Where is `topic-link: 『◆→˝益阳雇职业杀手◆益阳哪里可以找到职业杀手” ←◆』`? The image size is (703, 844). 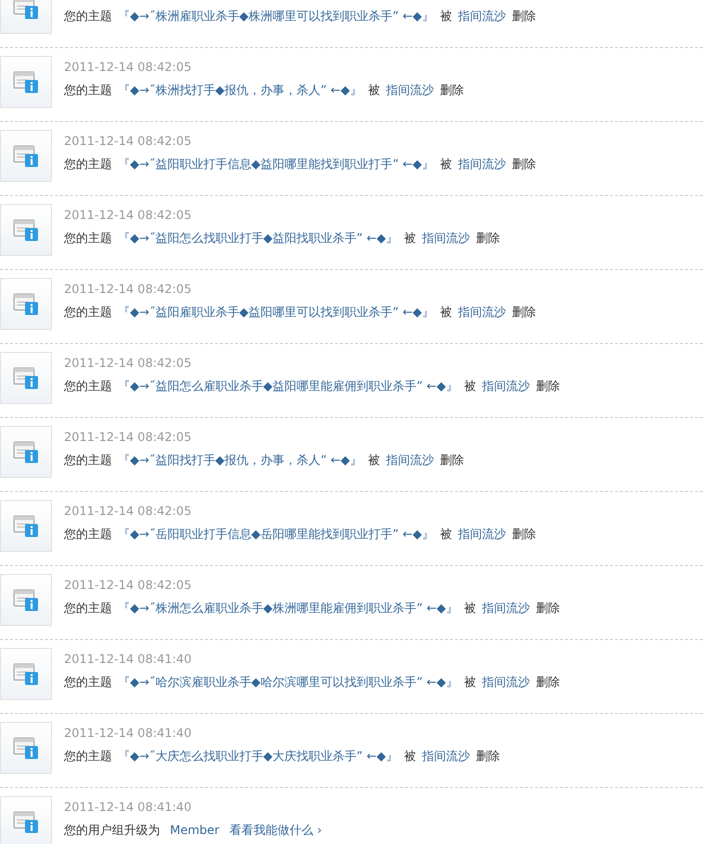 topic-link: 『◆→˝益阳雇职业杀手◆益阳哪里可以找到职业杀手” ←◆』 is located at coordinates (276, 312).